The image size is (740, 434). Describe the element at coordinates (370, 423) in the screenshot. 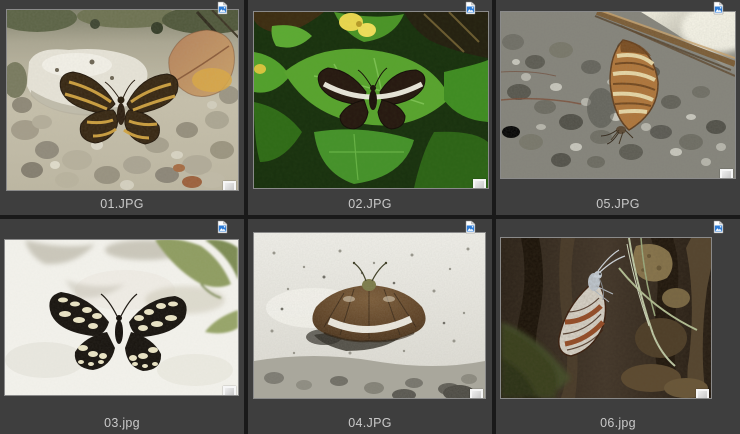

I see `filename-label: 04.JPG` at that location.